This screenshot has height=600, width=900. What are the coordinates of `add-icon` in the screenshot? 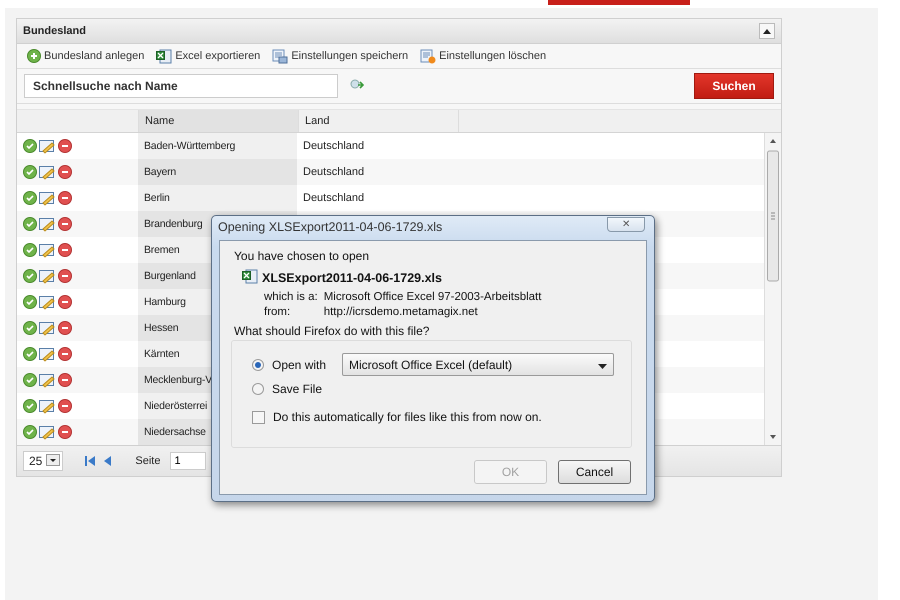 It's located at (34, 56).